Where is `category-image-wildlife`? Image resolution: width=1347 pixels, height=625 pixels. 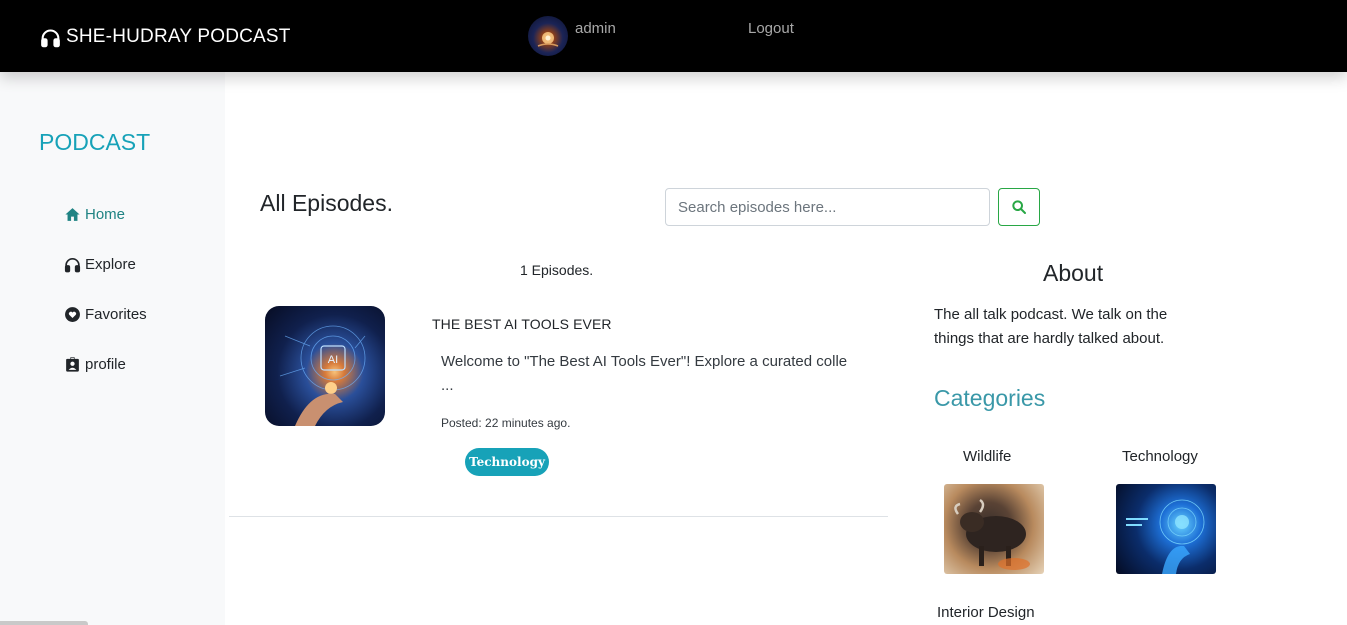 category-image-wildlife is located at coordinates (994, 529).